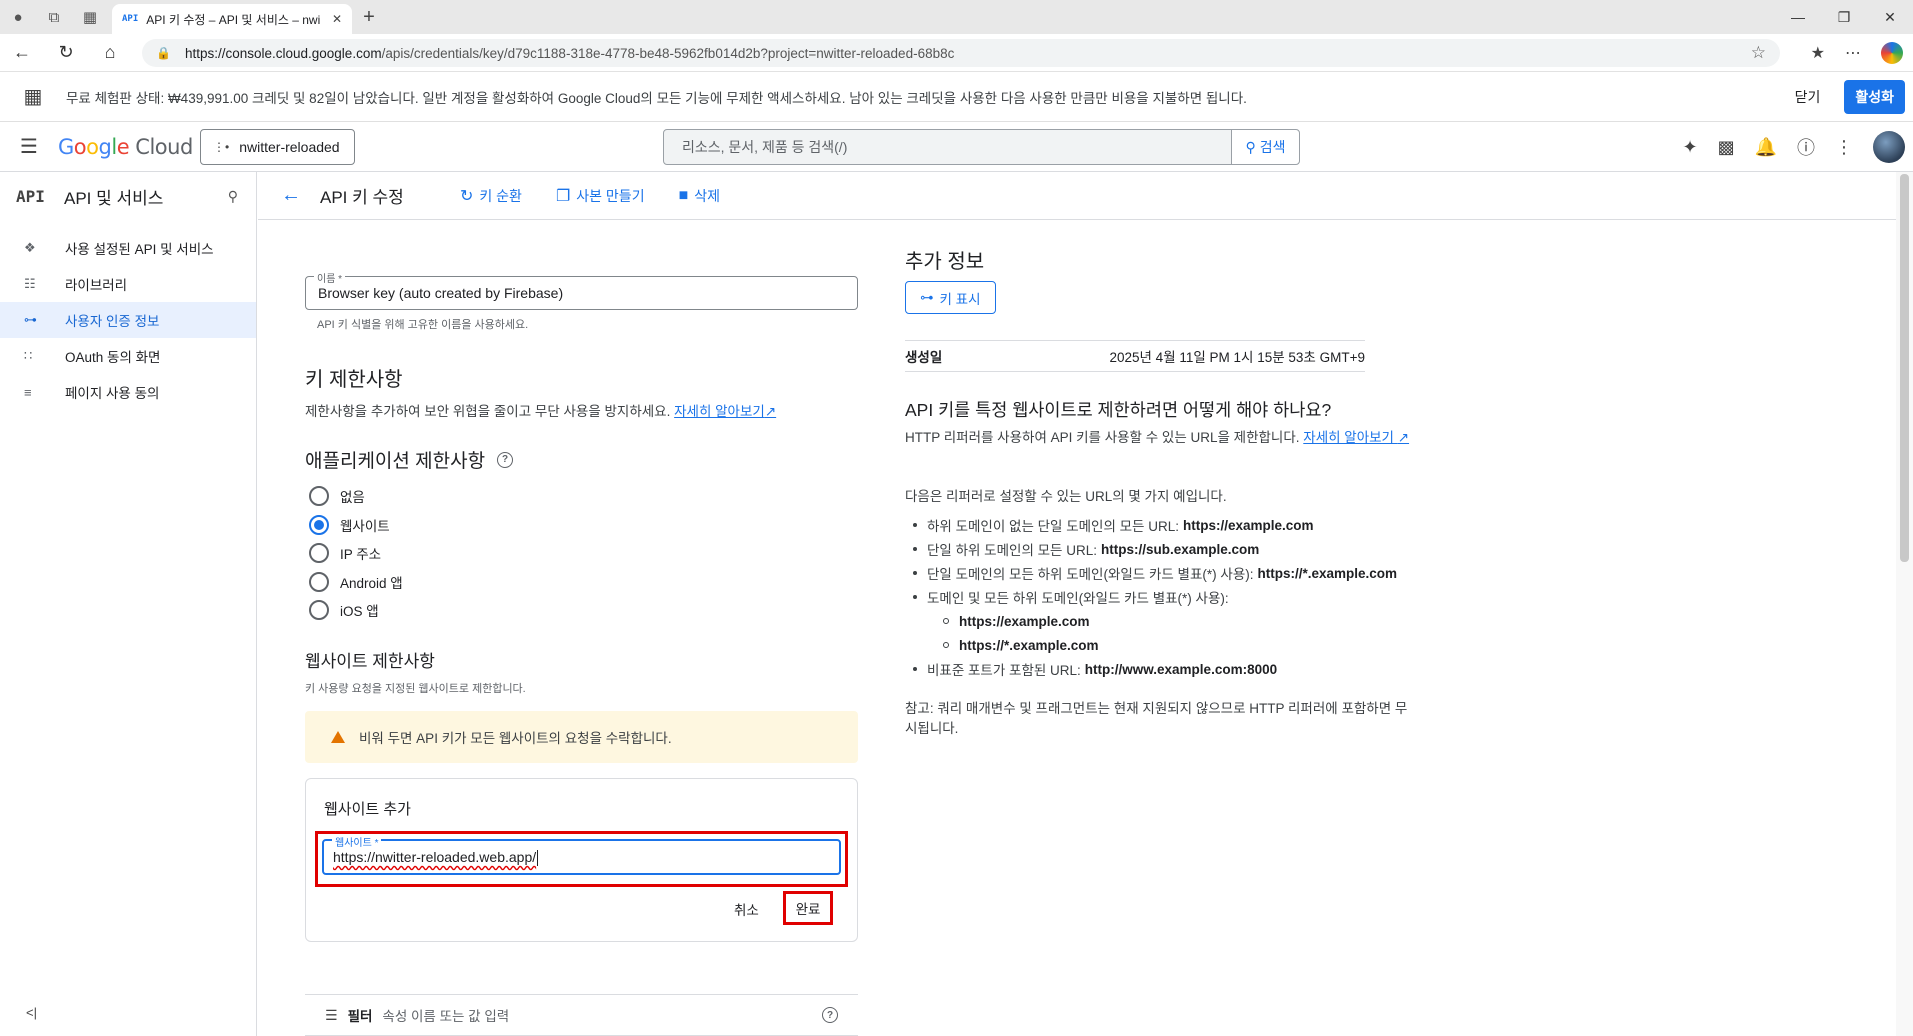 This screenshot has width=1913, height=1036. Describe the element at coordinates (233, 196) in the screenshot. I see `pin-icon: ⚲` at that location.